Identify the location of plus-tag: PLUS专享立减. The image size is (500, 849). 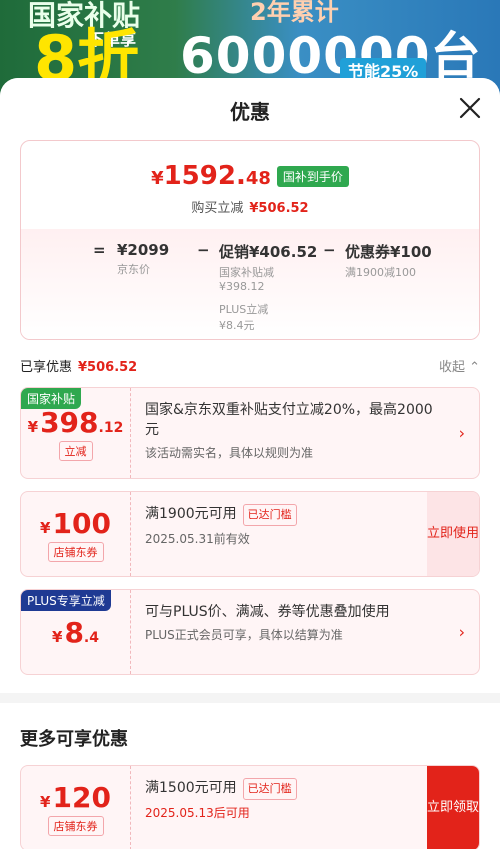
(66, 600).